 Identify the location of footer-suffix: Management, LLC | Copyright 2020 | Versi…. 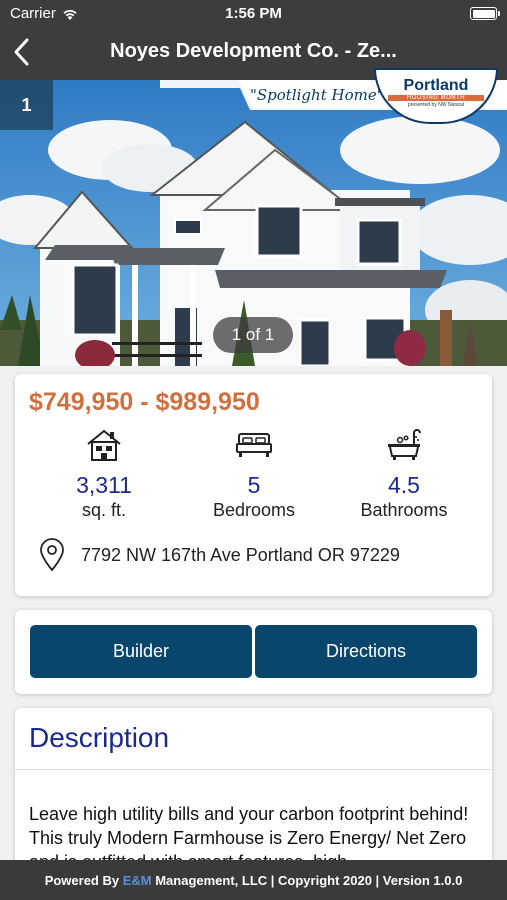
(307, 880).